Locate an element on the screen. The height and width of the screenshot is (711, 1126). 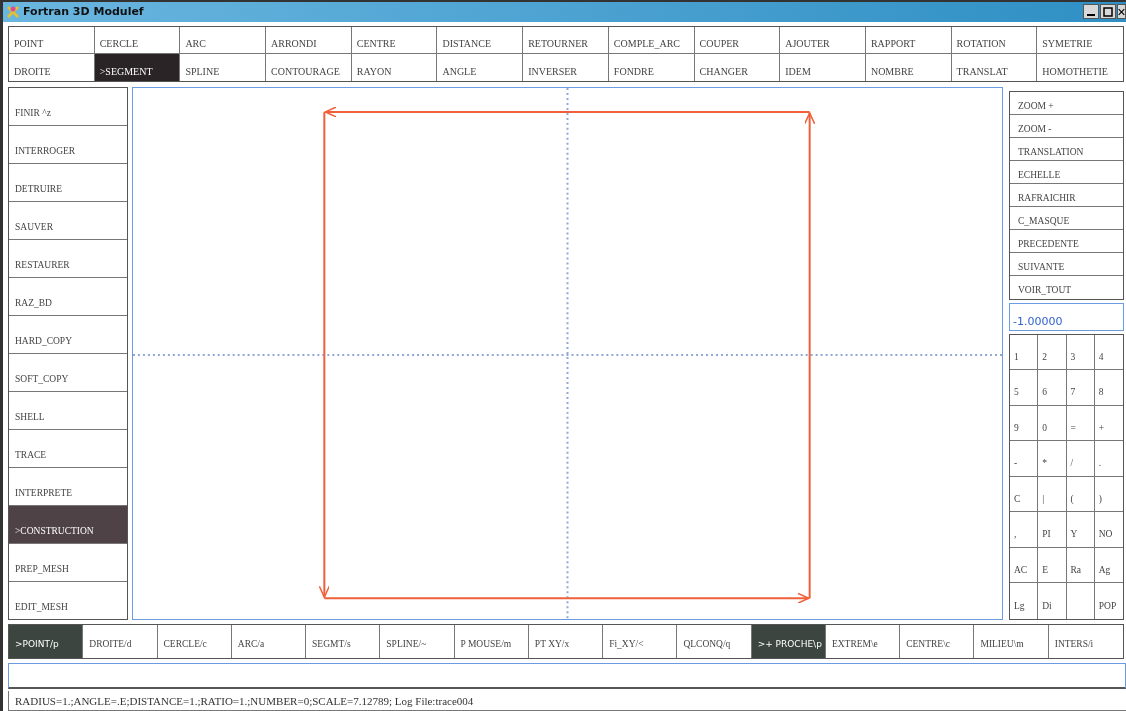
keypad-key: 3 is located at coordinates (1080, 352).